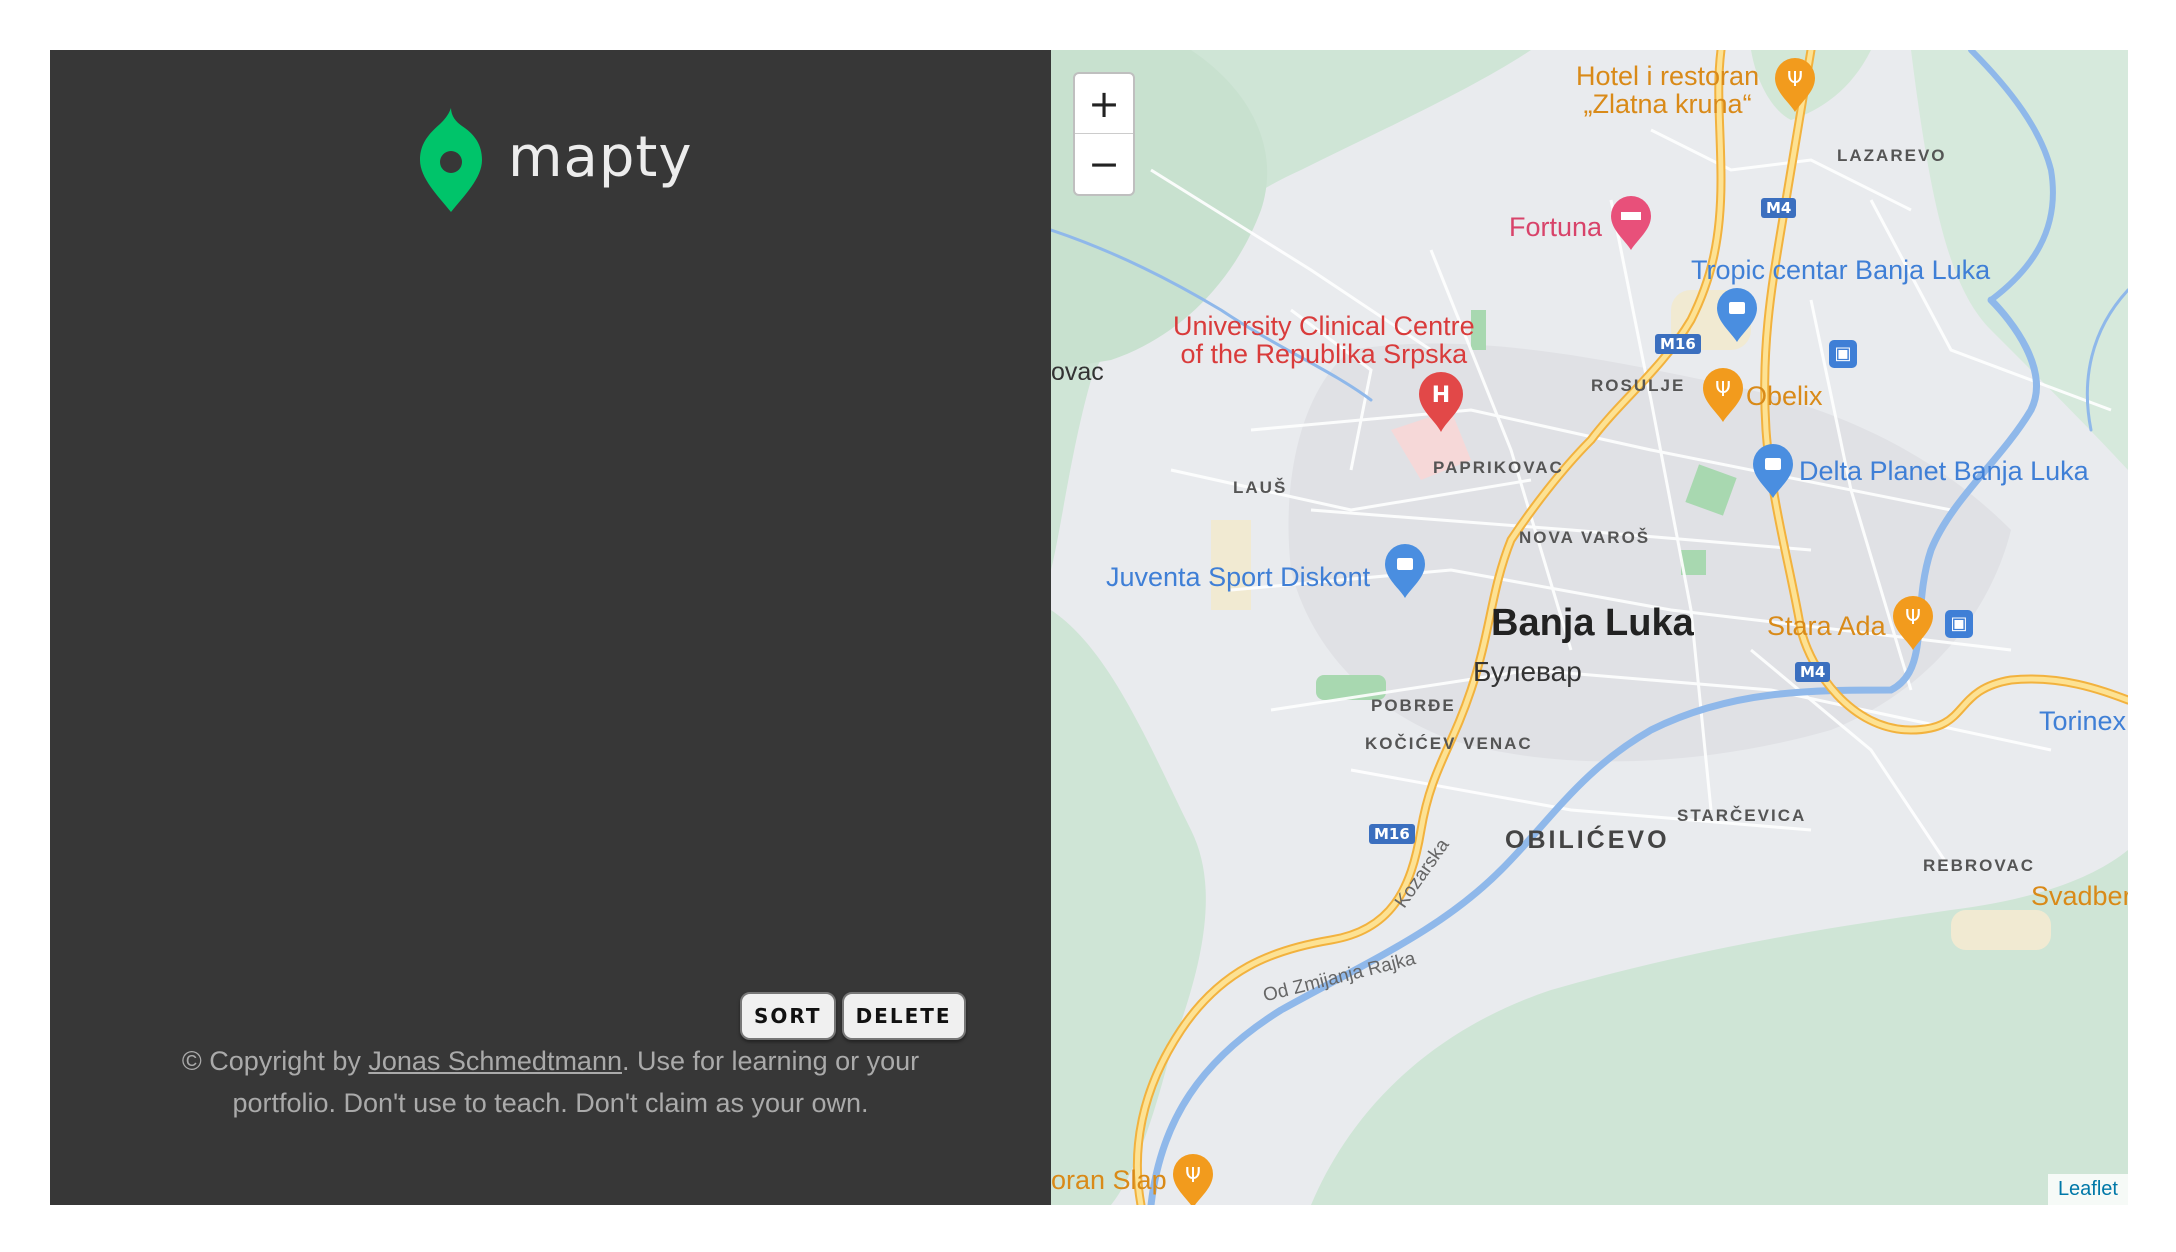 This screenshot has width=2176, height=1252. Describe the element at coordinates (275, 1061) in the screenshot. I see `copyright-prefix: © Copyright by` at that location.